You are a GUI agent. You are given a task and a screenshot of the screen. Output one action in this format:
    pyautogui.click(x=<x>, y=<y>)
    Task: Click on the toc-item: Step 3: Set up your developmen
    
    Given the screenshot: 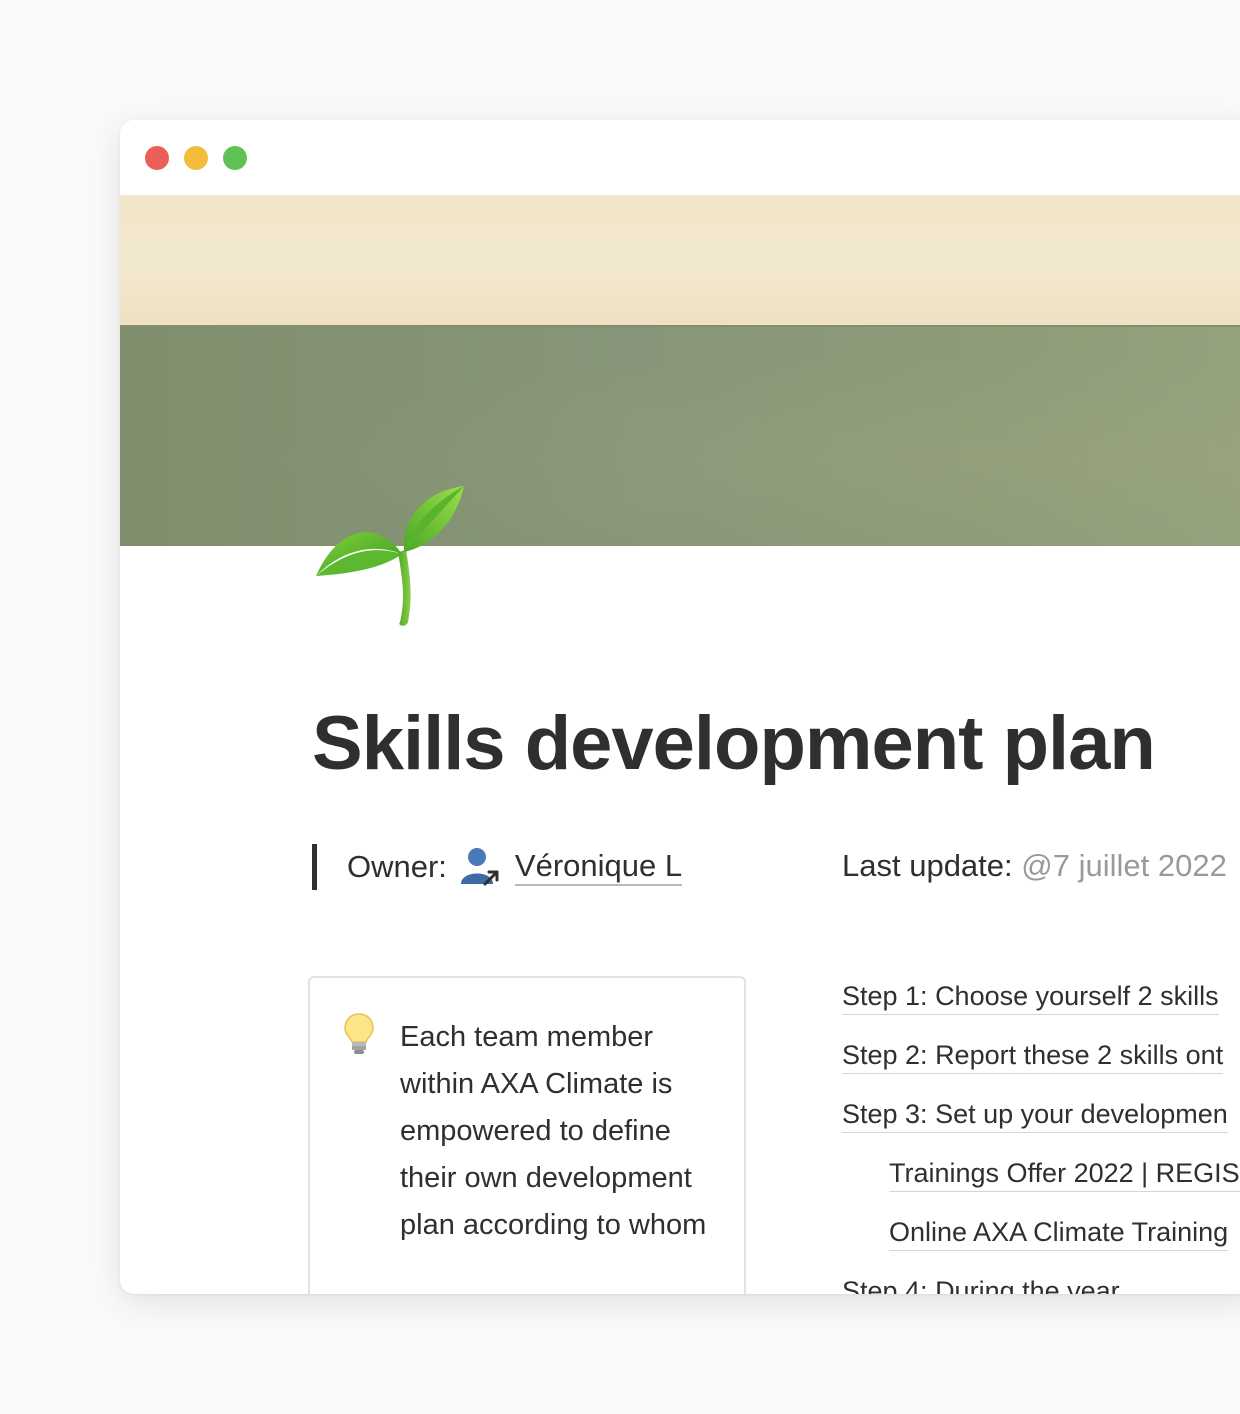 What is the action you would take?
    pyautogui.click(x=1041, y=1123)
    